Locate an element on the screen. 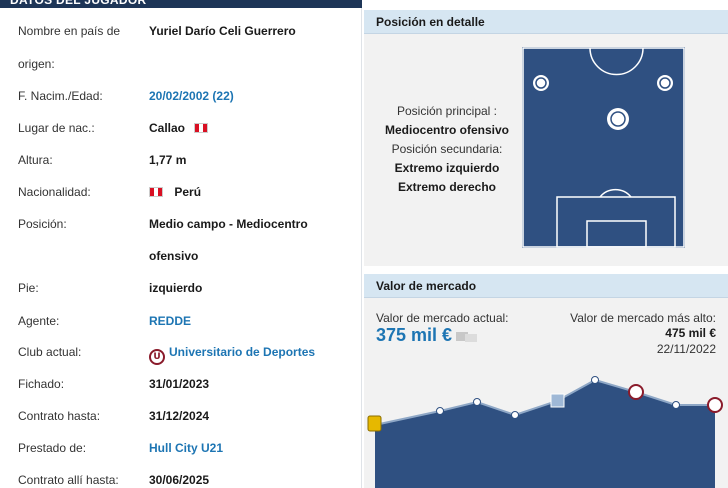 The height and width of the screenshot is (488, 728). info-value-name: Yuriel Darío Celi Guerrero is located at coordinates (222, 31).